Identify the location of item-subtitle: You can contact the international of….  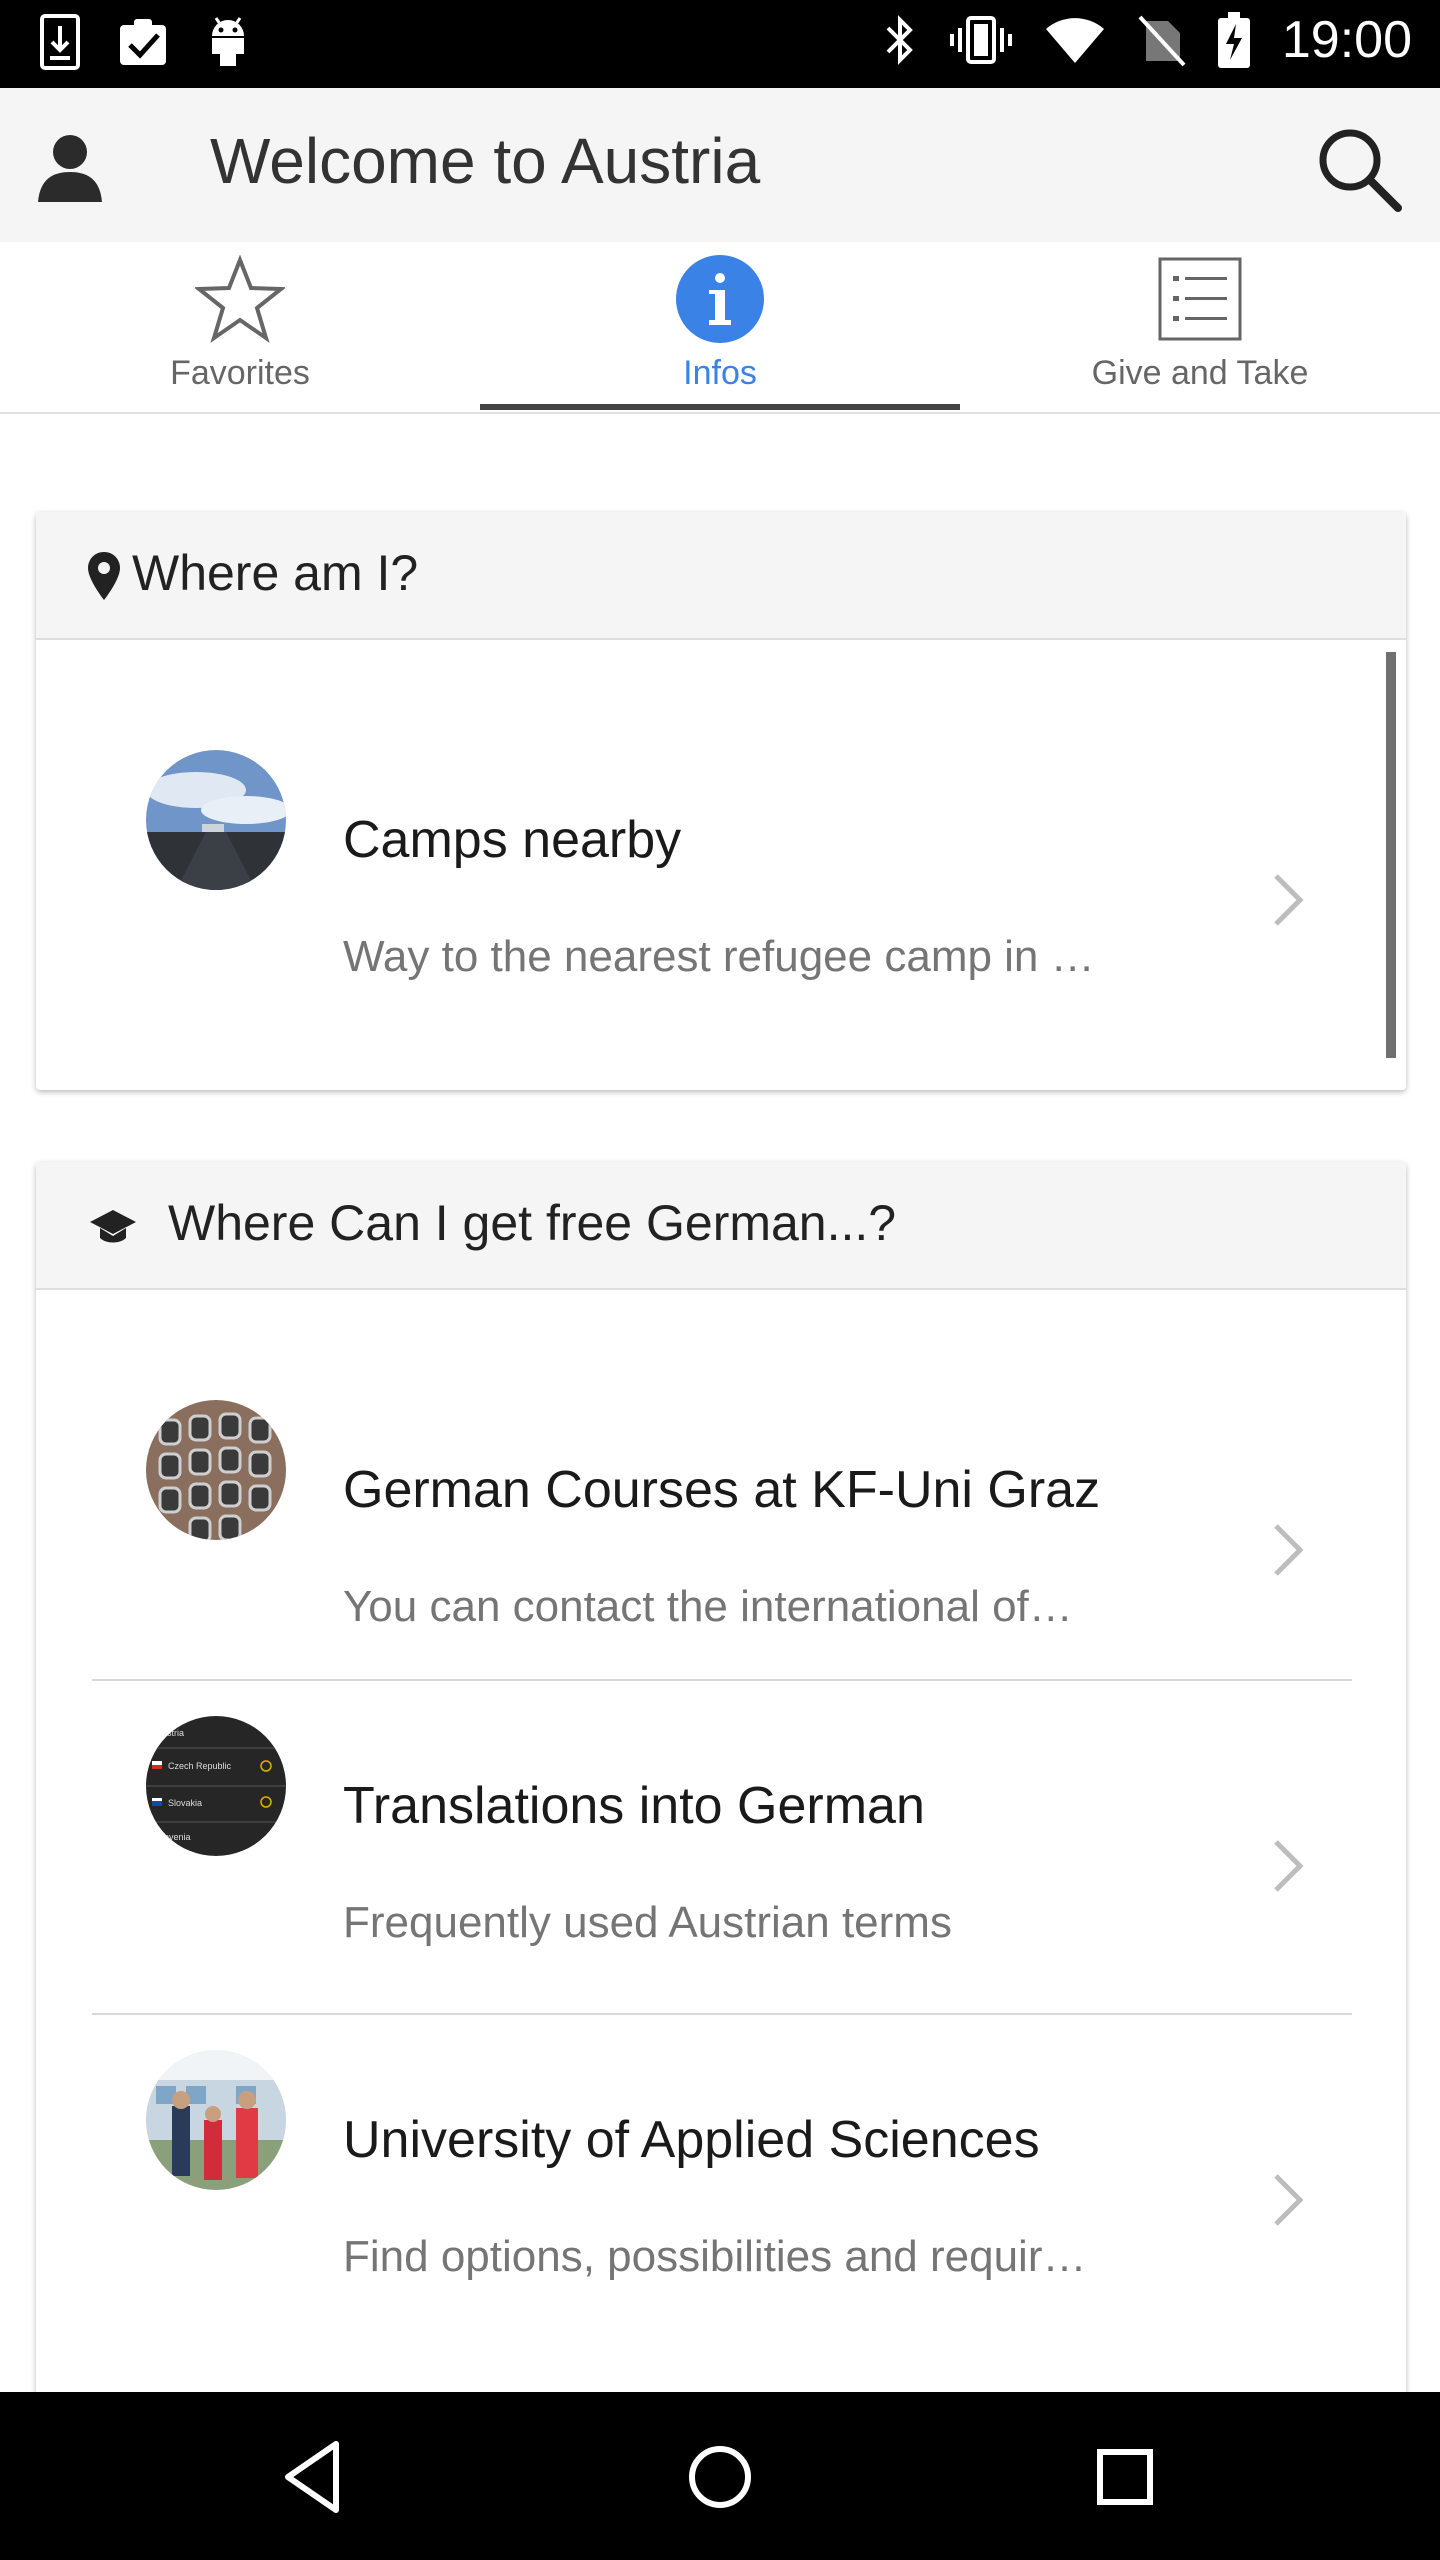
(708, 1606).